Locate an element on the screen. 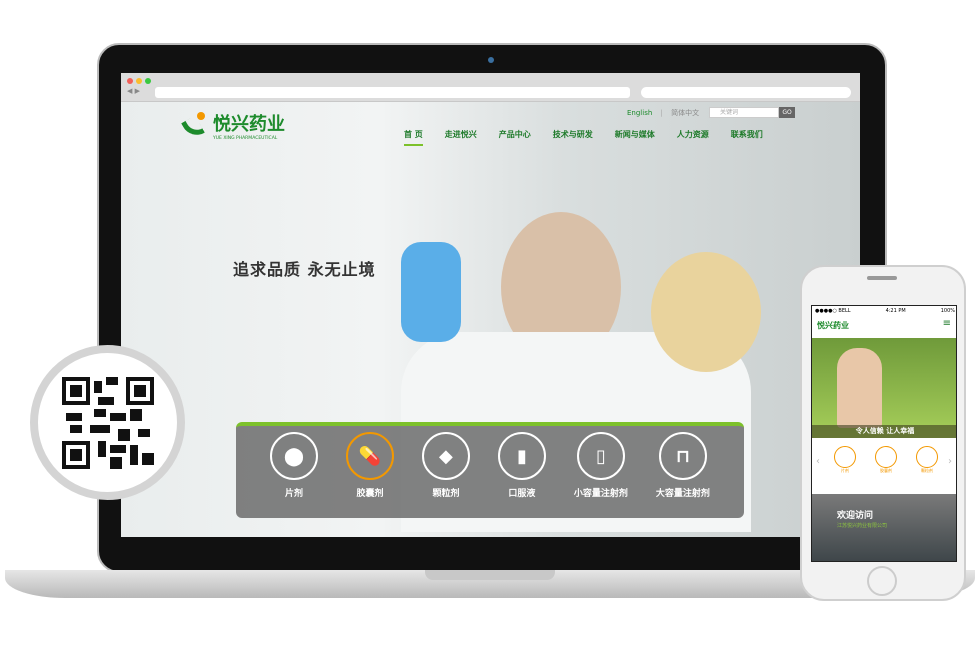 This screenshot has width=980, height=657. category-tablet: ⬤ 片剂 is located at coordinates (293, 475).